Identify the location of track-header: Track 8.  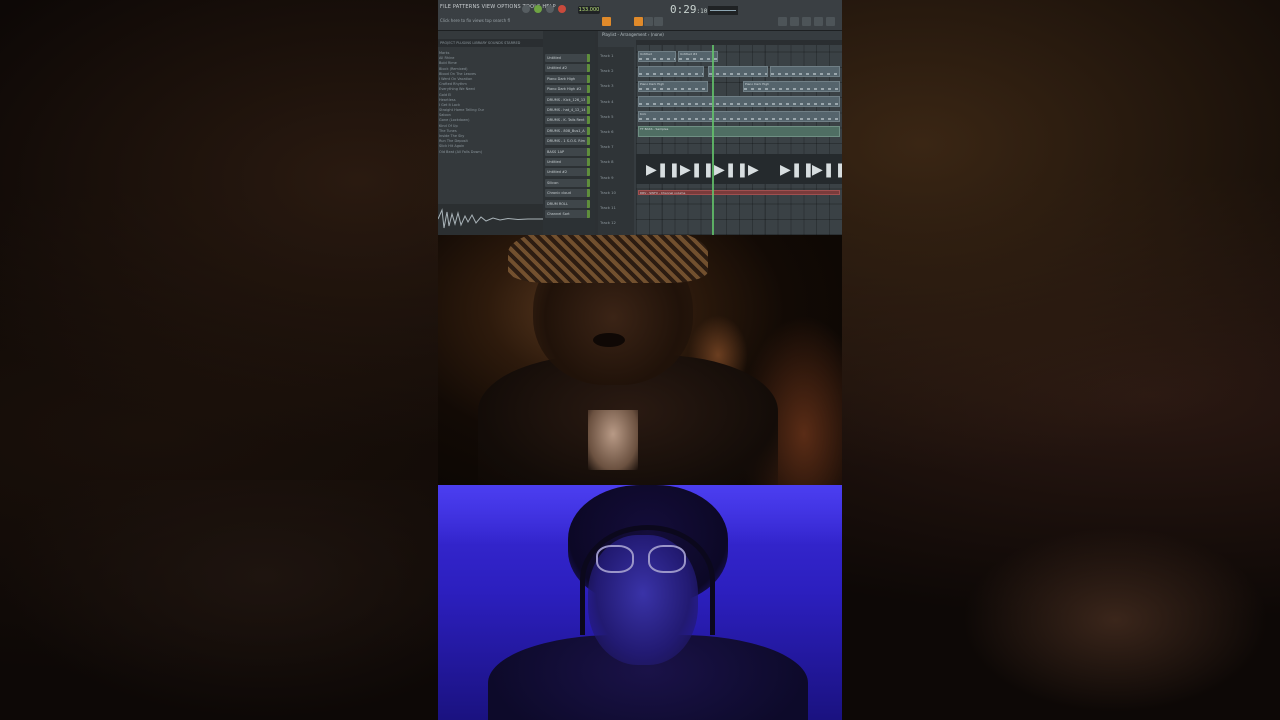
(607, 161).